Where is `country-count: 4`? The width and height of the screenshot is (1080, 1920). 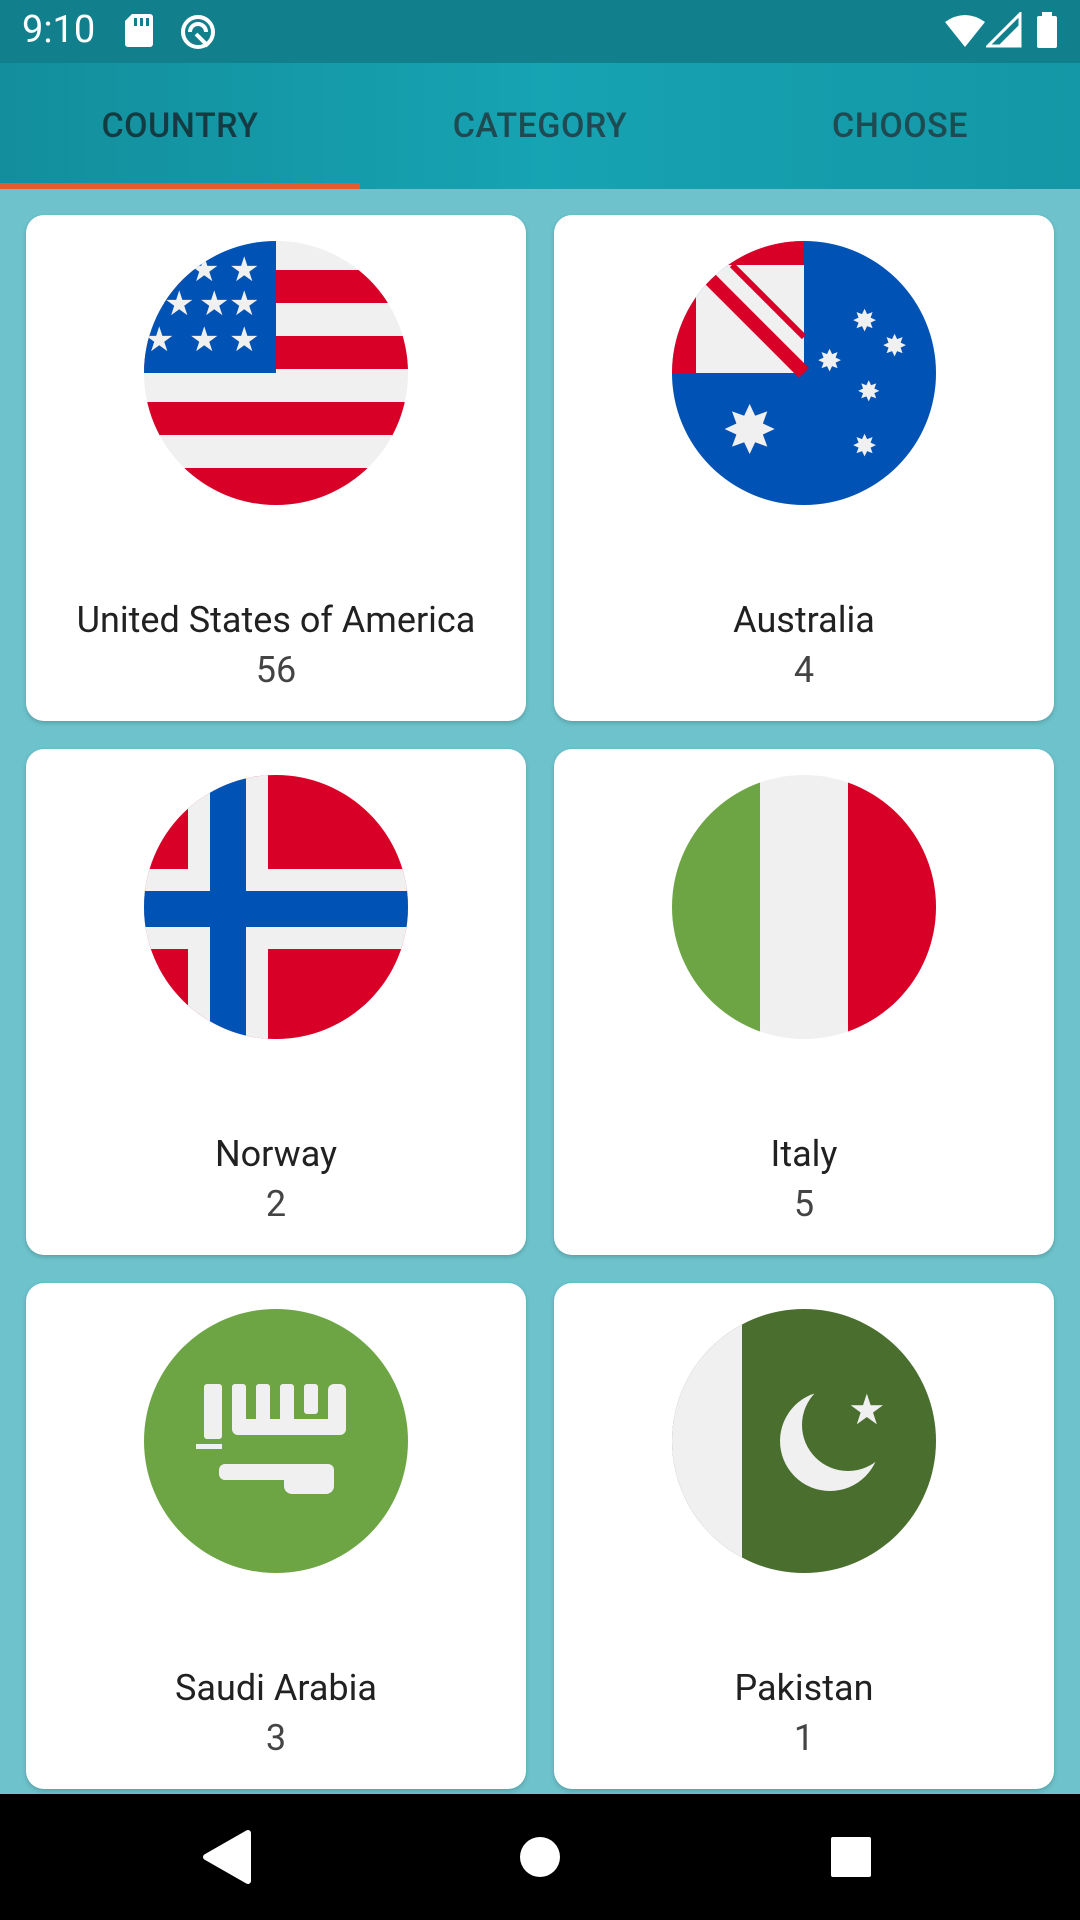
country-count: 4 is located at coordinates (804, 670).